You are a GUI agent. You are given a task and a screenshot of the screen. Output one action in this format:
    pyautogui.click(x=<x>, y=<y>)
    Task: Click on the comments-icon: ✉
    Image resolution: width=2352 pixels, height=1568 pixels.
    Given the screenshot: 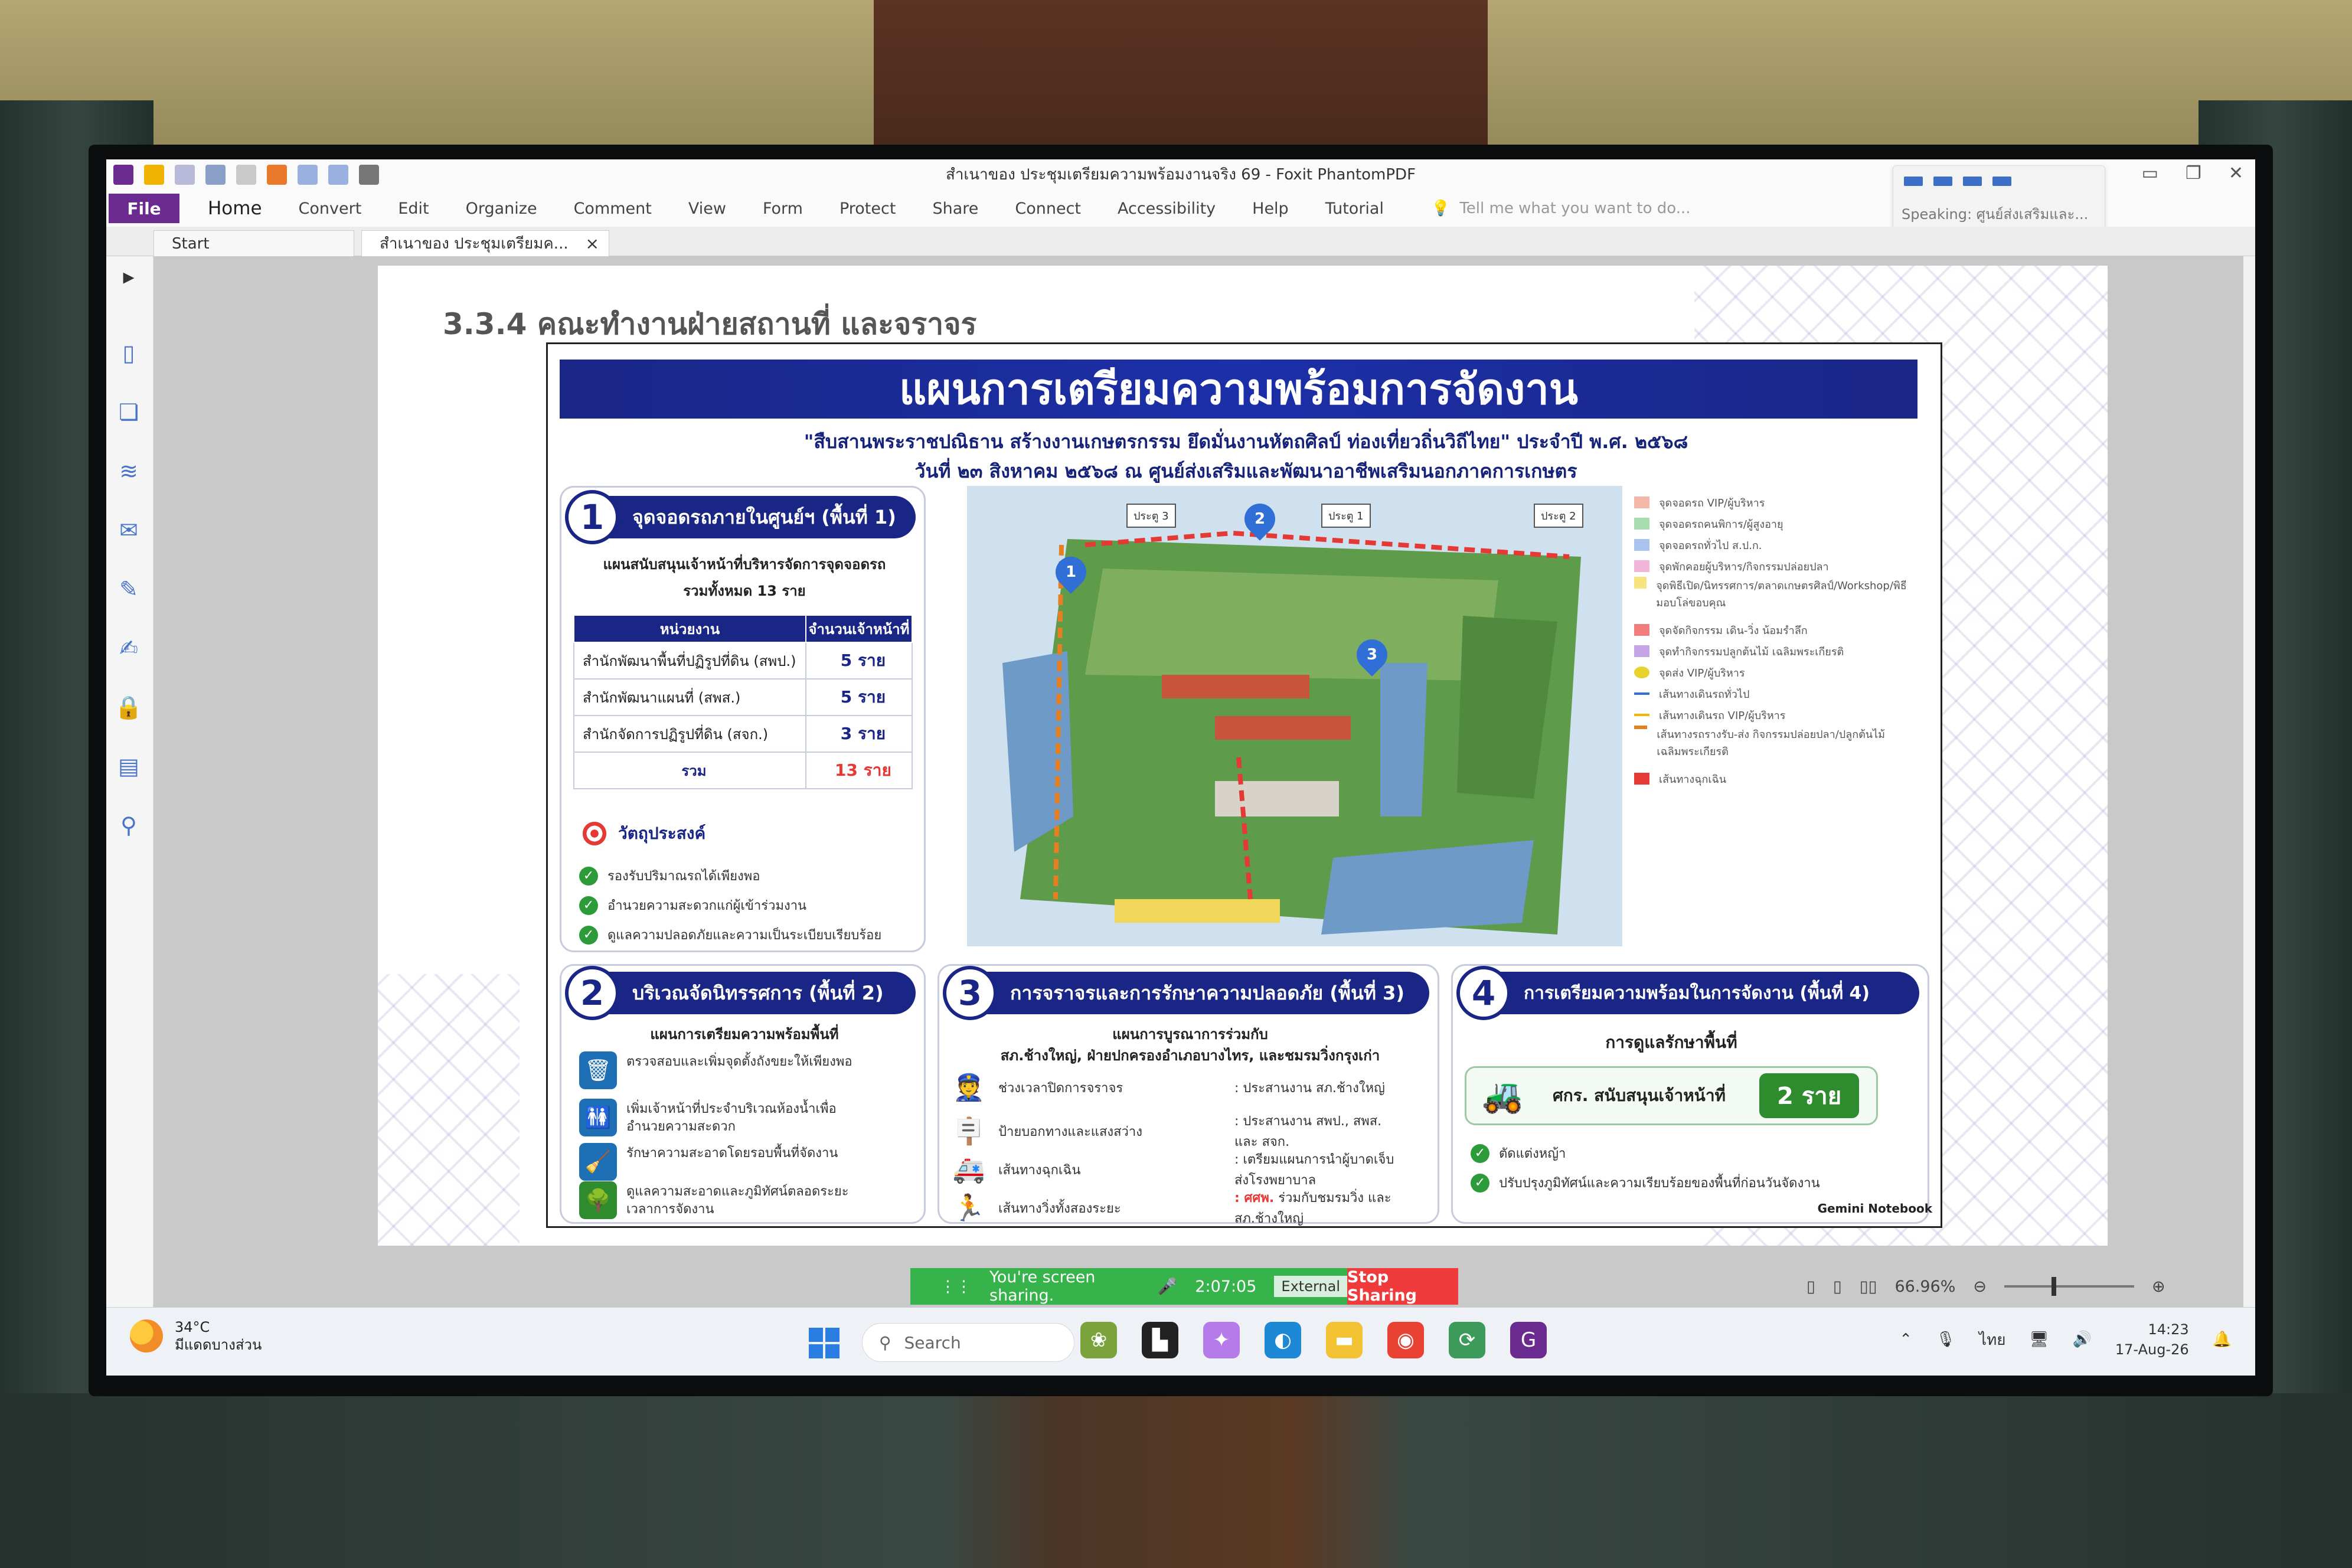 What is the action you would take?
    pyautogui.click(x=129, y=530)
    